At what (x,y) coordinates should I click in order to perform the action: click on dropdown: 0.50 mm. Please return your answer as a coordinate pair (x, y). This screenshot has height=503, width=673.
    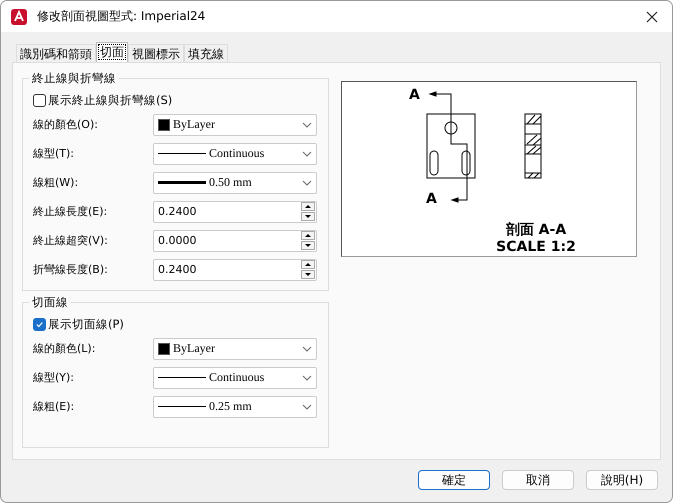
    Looking at the image, I should click on (235, 183).